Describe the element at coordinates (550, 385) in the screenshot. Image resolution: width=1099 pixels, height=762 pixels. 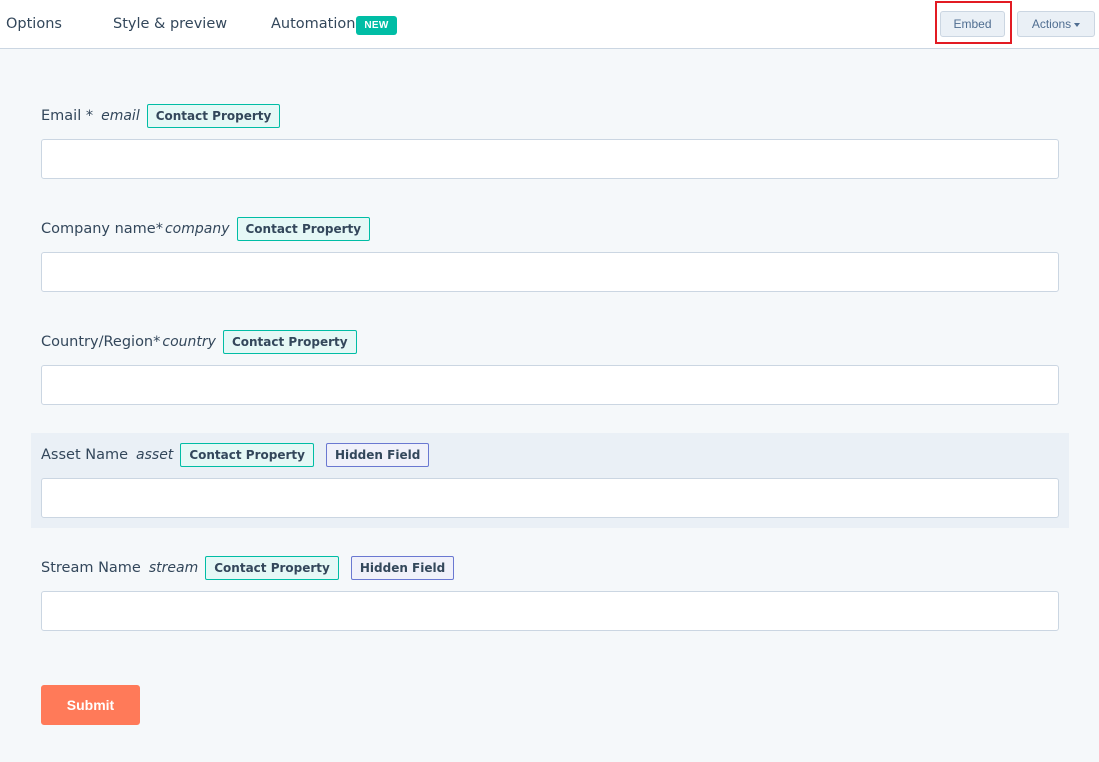
I see `country-region-field` at that location.